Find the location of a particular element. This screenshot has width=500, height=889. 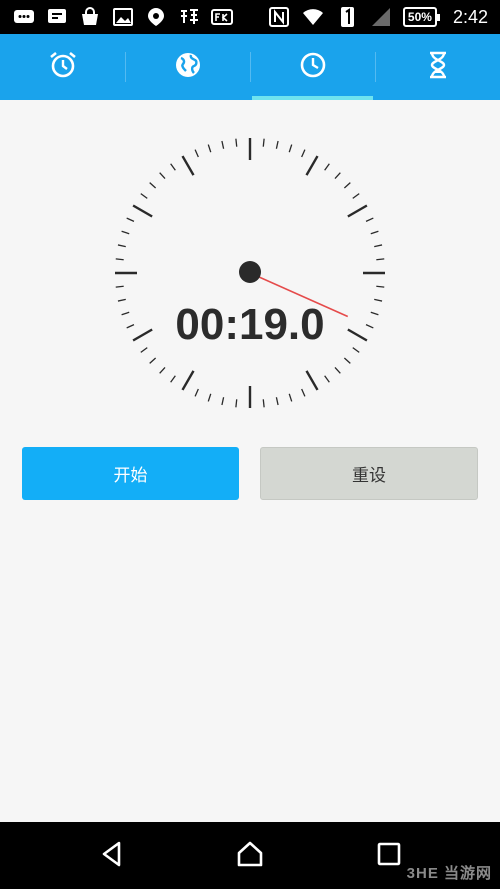

stopwatch-icon is located at coordinates (313, 67).